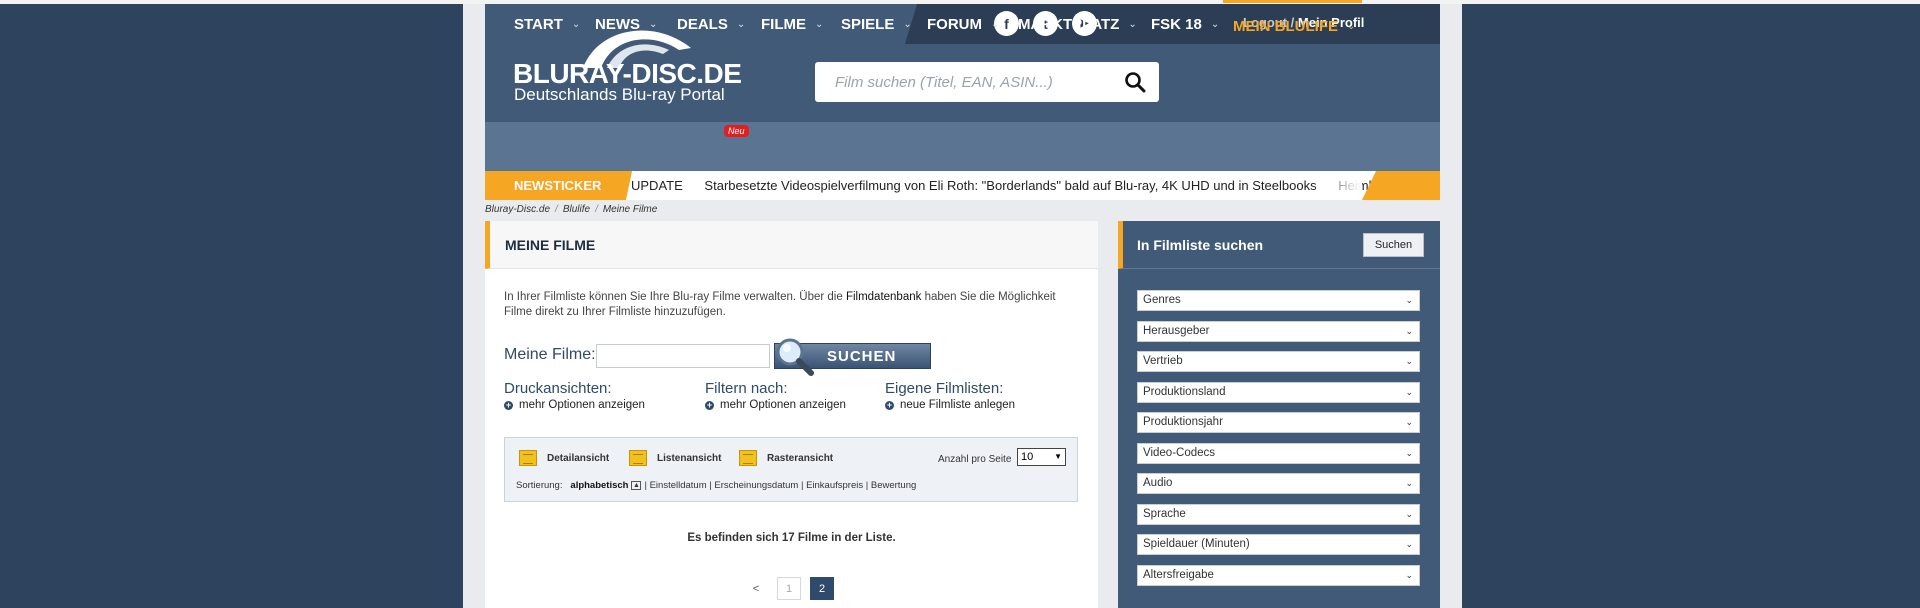  I want to click on sort-alphabetical: alphabetisch, so click(599, 485).